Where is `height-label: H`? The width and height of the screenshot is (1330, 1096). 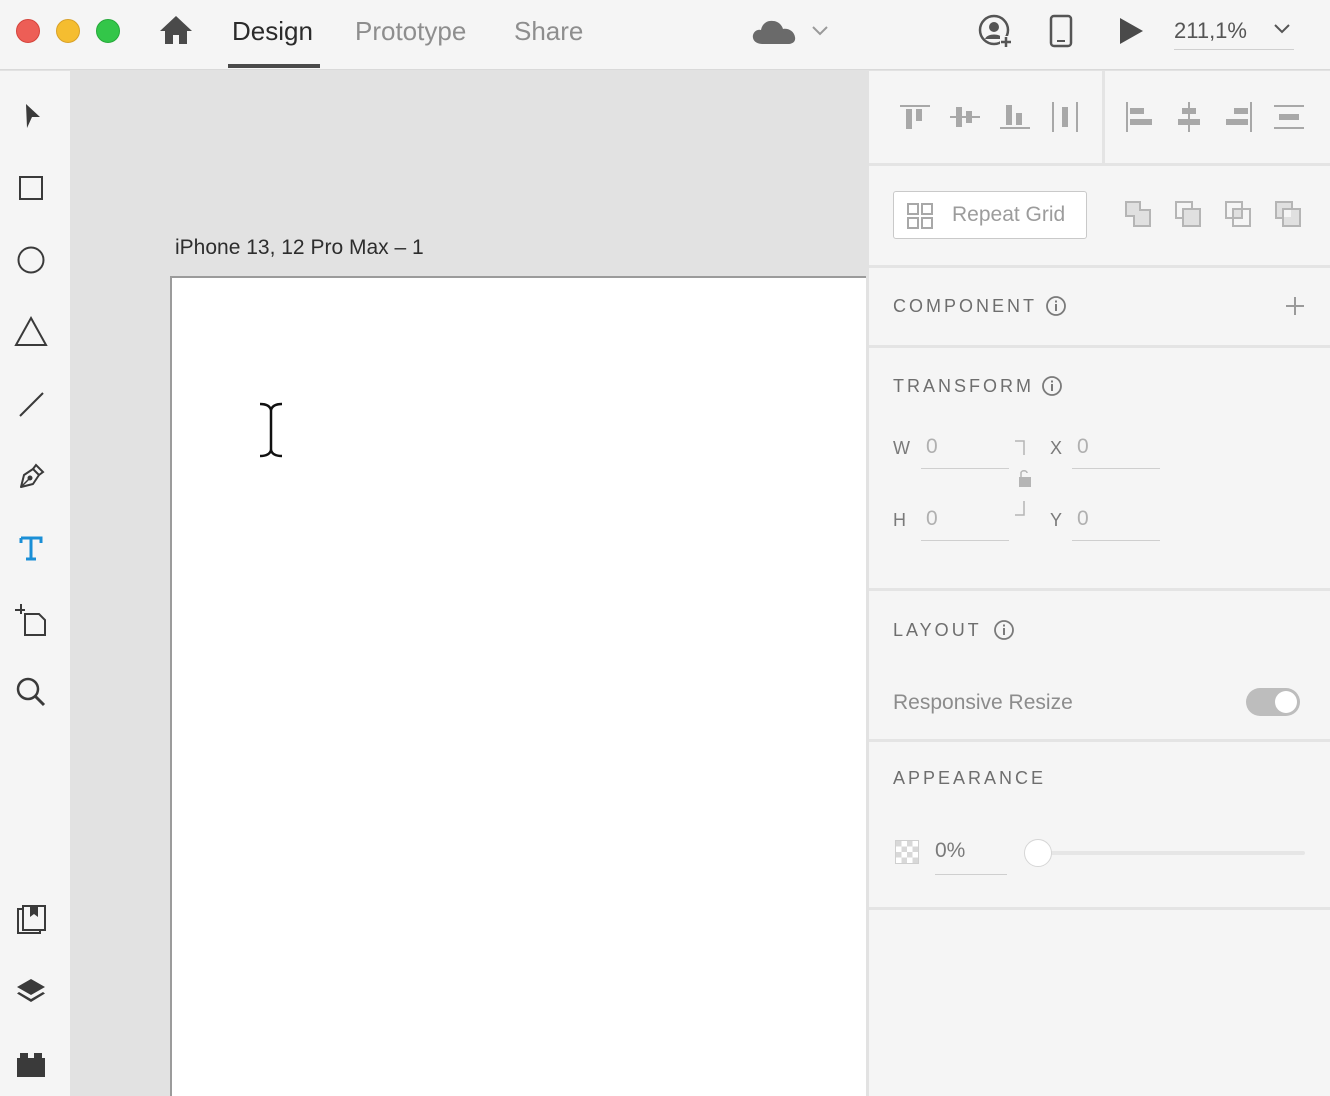 height-label: H is located at coordinates (899, 520).